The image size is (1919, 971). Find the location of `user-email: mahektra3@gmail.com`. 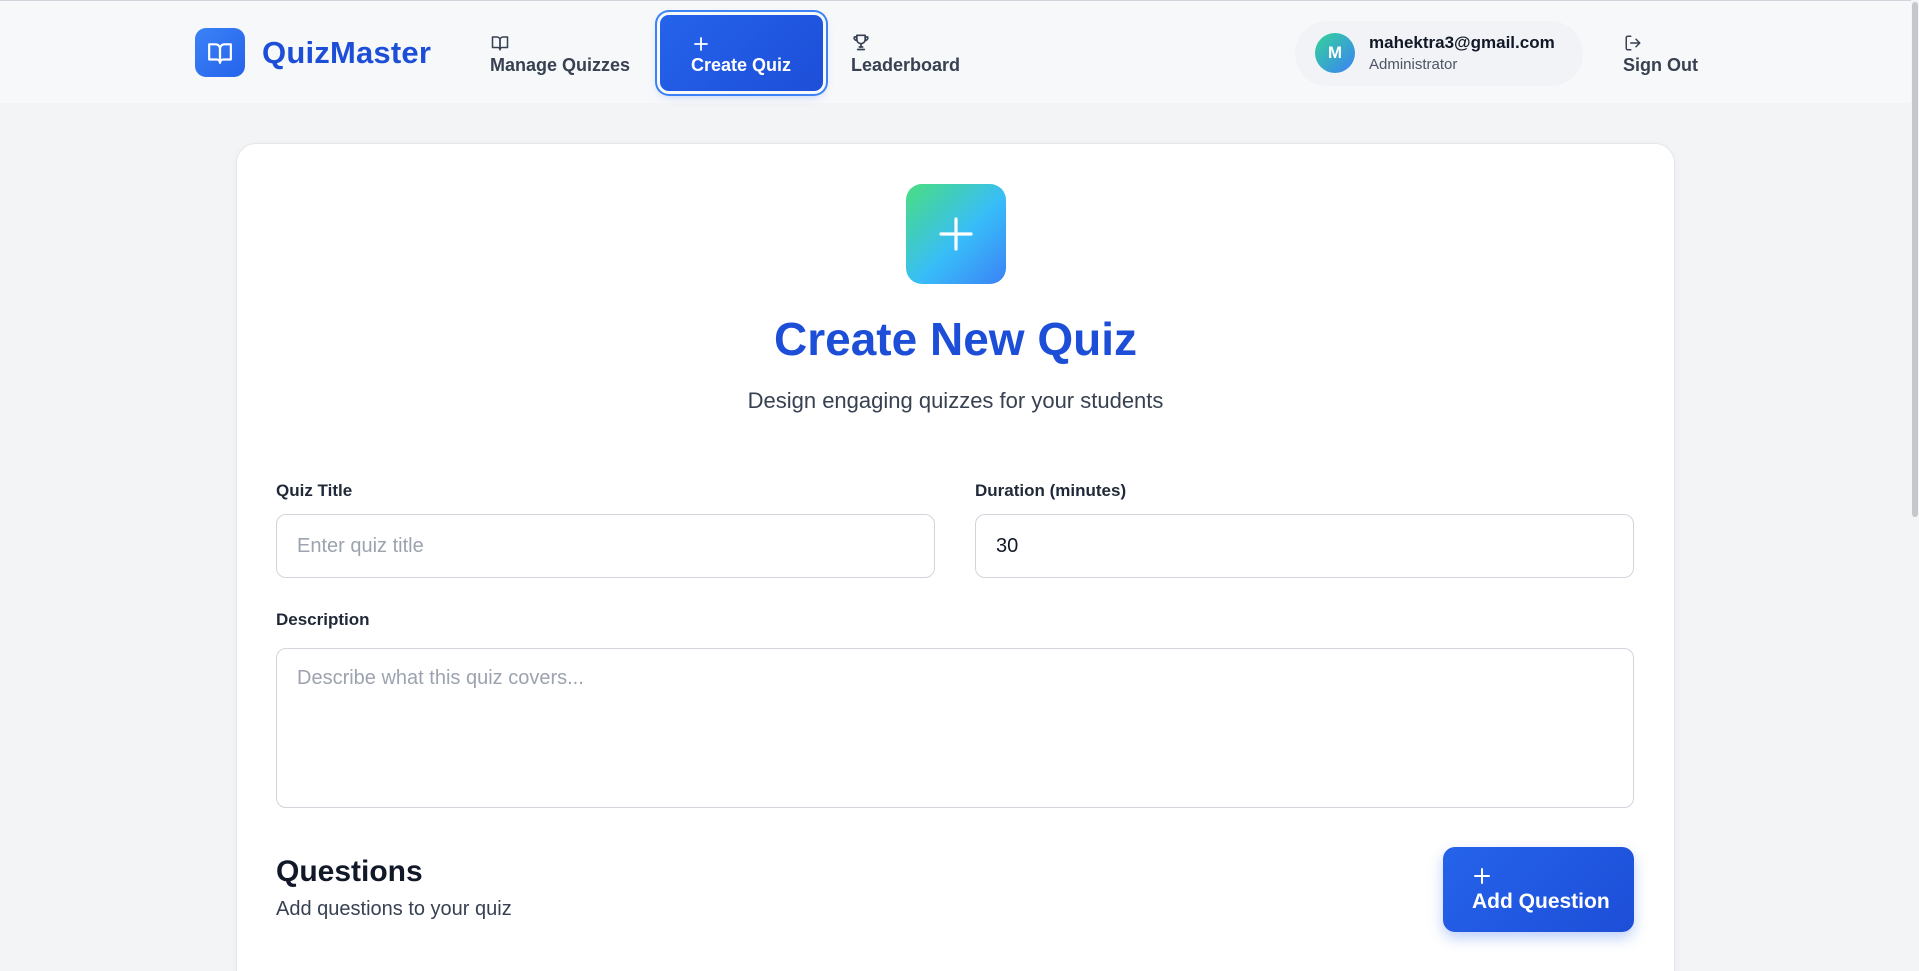

user-email: mahektra3@gmail.com is located at coordinates (1462, 42).